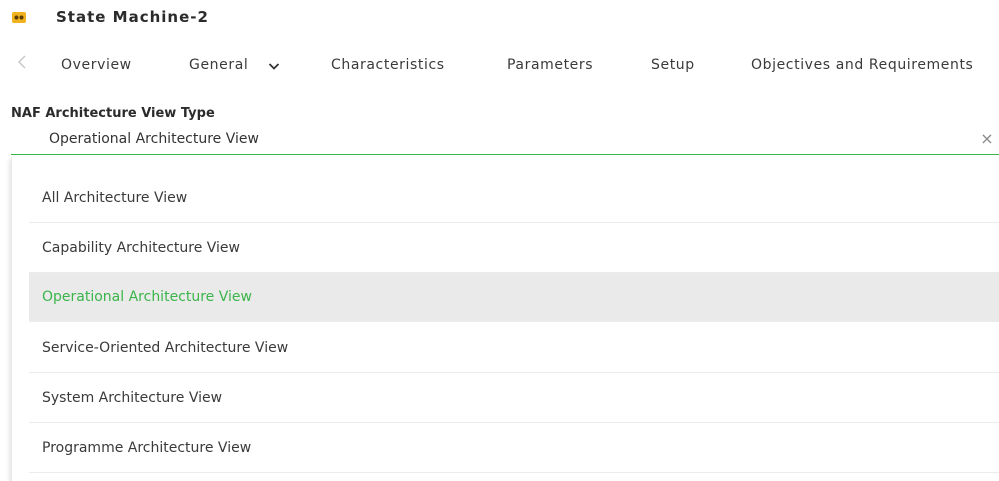 The height and width of the screenshot is (481, 999). I want to click on tab-characteristics: Characteristics, so click(388, 65).